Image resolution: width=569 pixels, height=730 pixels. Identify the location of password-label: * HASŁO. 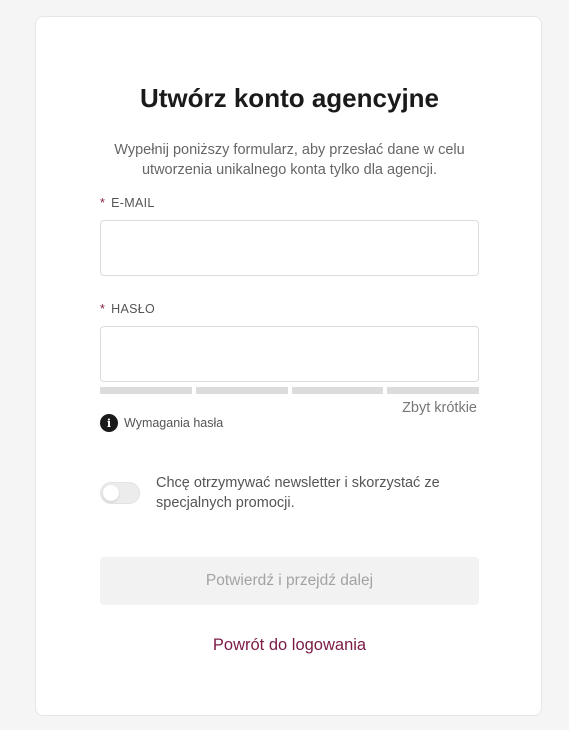
(127, 309).